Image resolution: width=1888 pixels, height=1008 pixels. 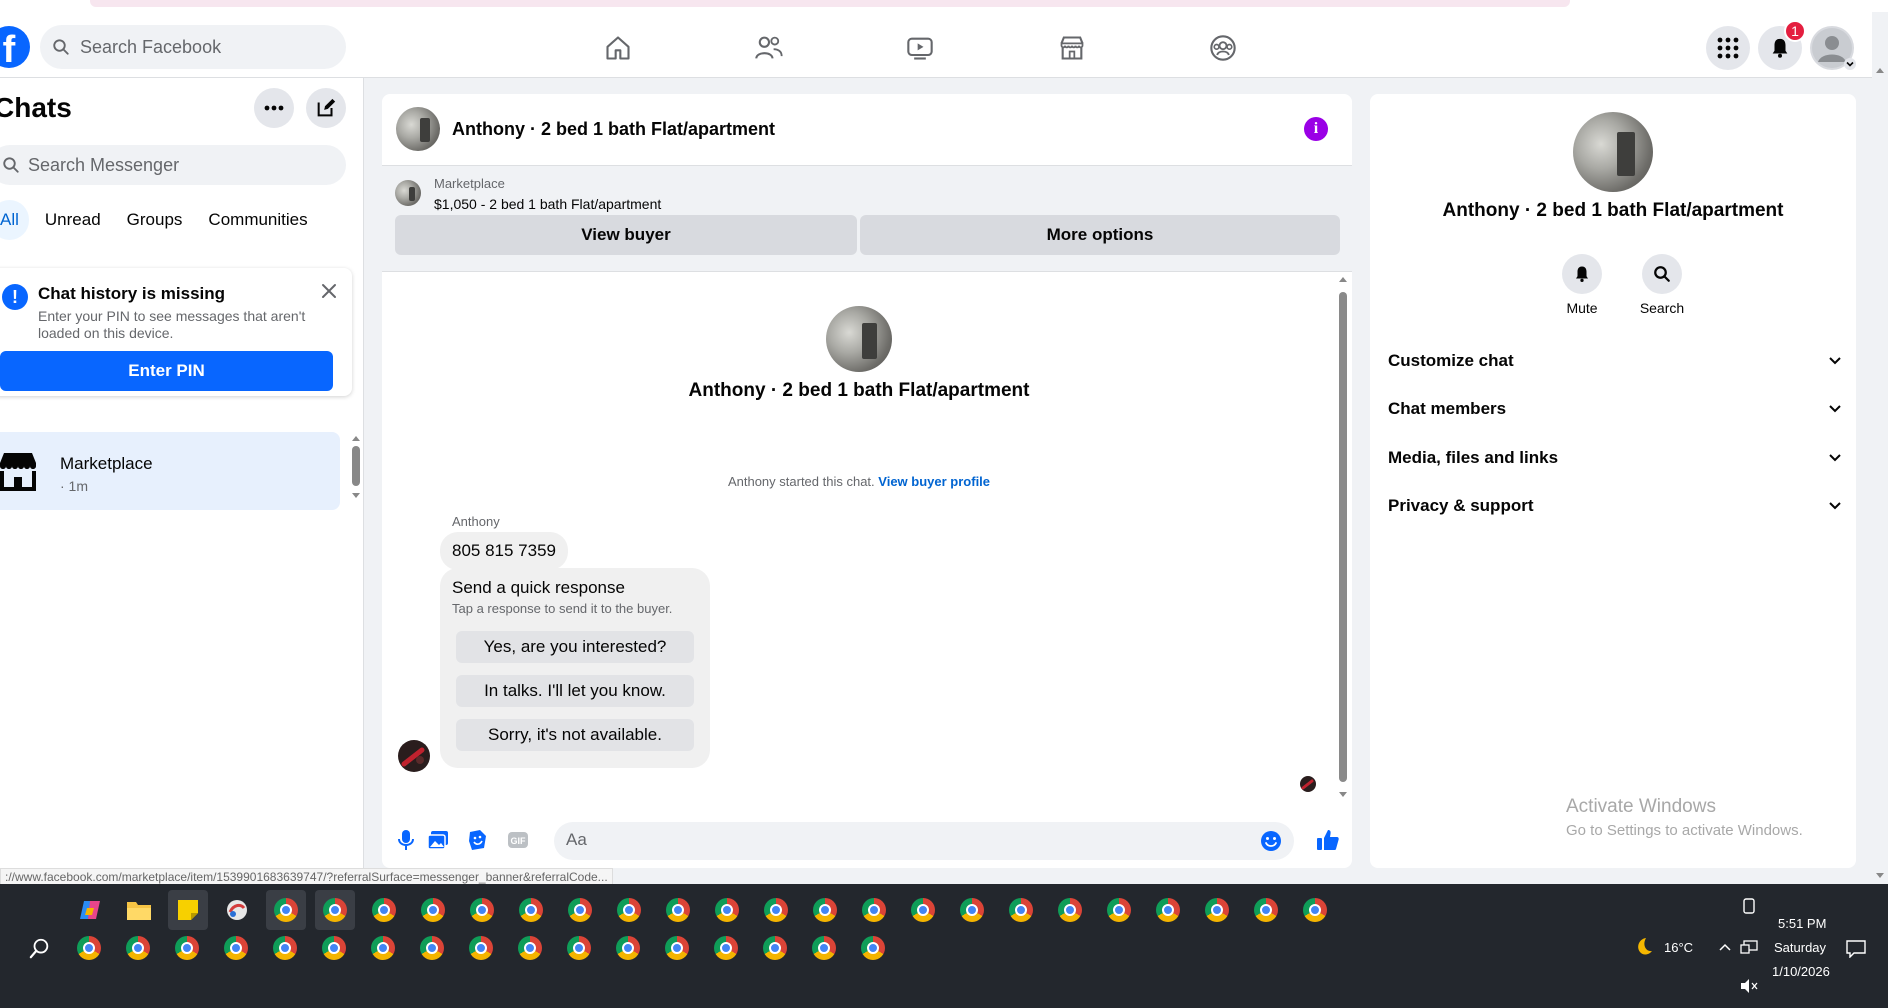 I want to click on chats-options-button, so click(x=274, y=108).